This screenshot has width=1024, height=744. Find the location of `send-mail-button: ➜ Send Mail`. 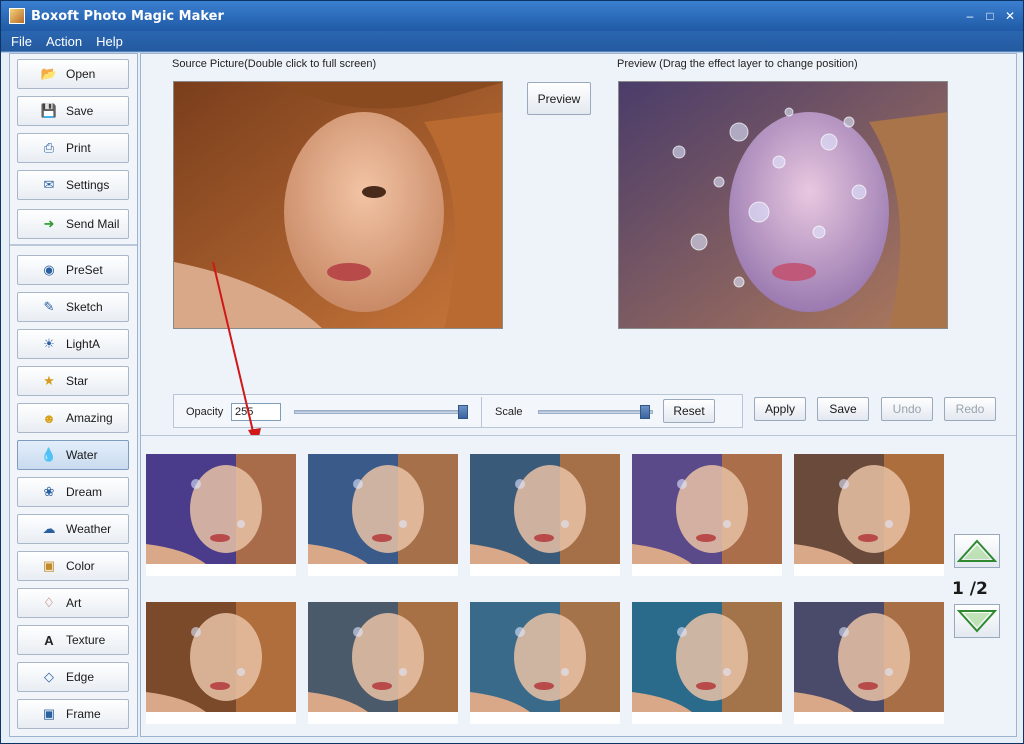

send-mail-button: ➜ Send Mail is located at coordinates (73, 224).